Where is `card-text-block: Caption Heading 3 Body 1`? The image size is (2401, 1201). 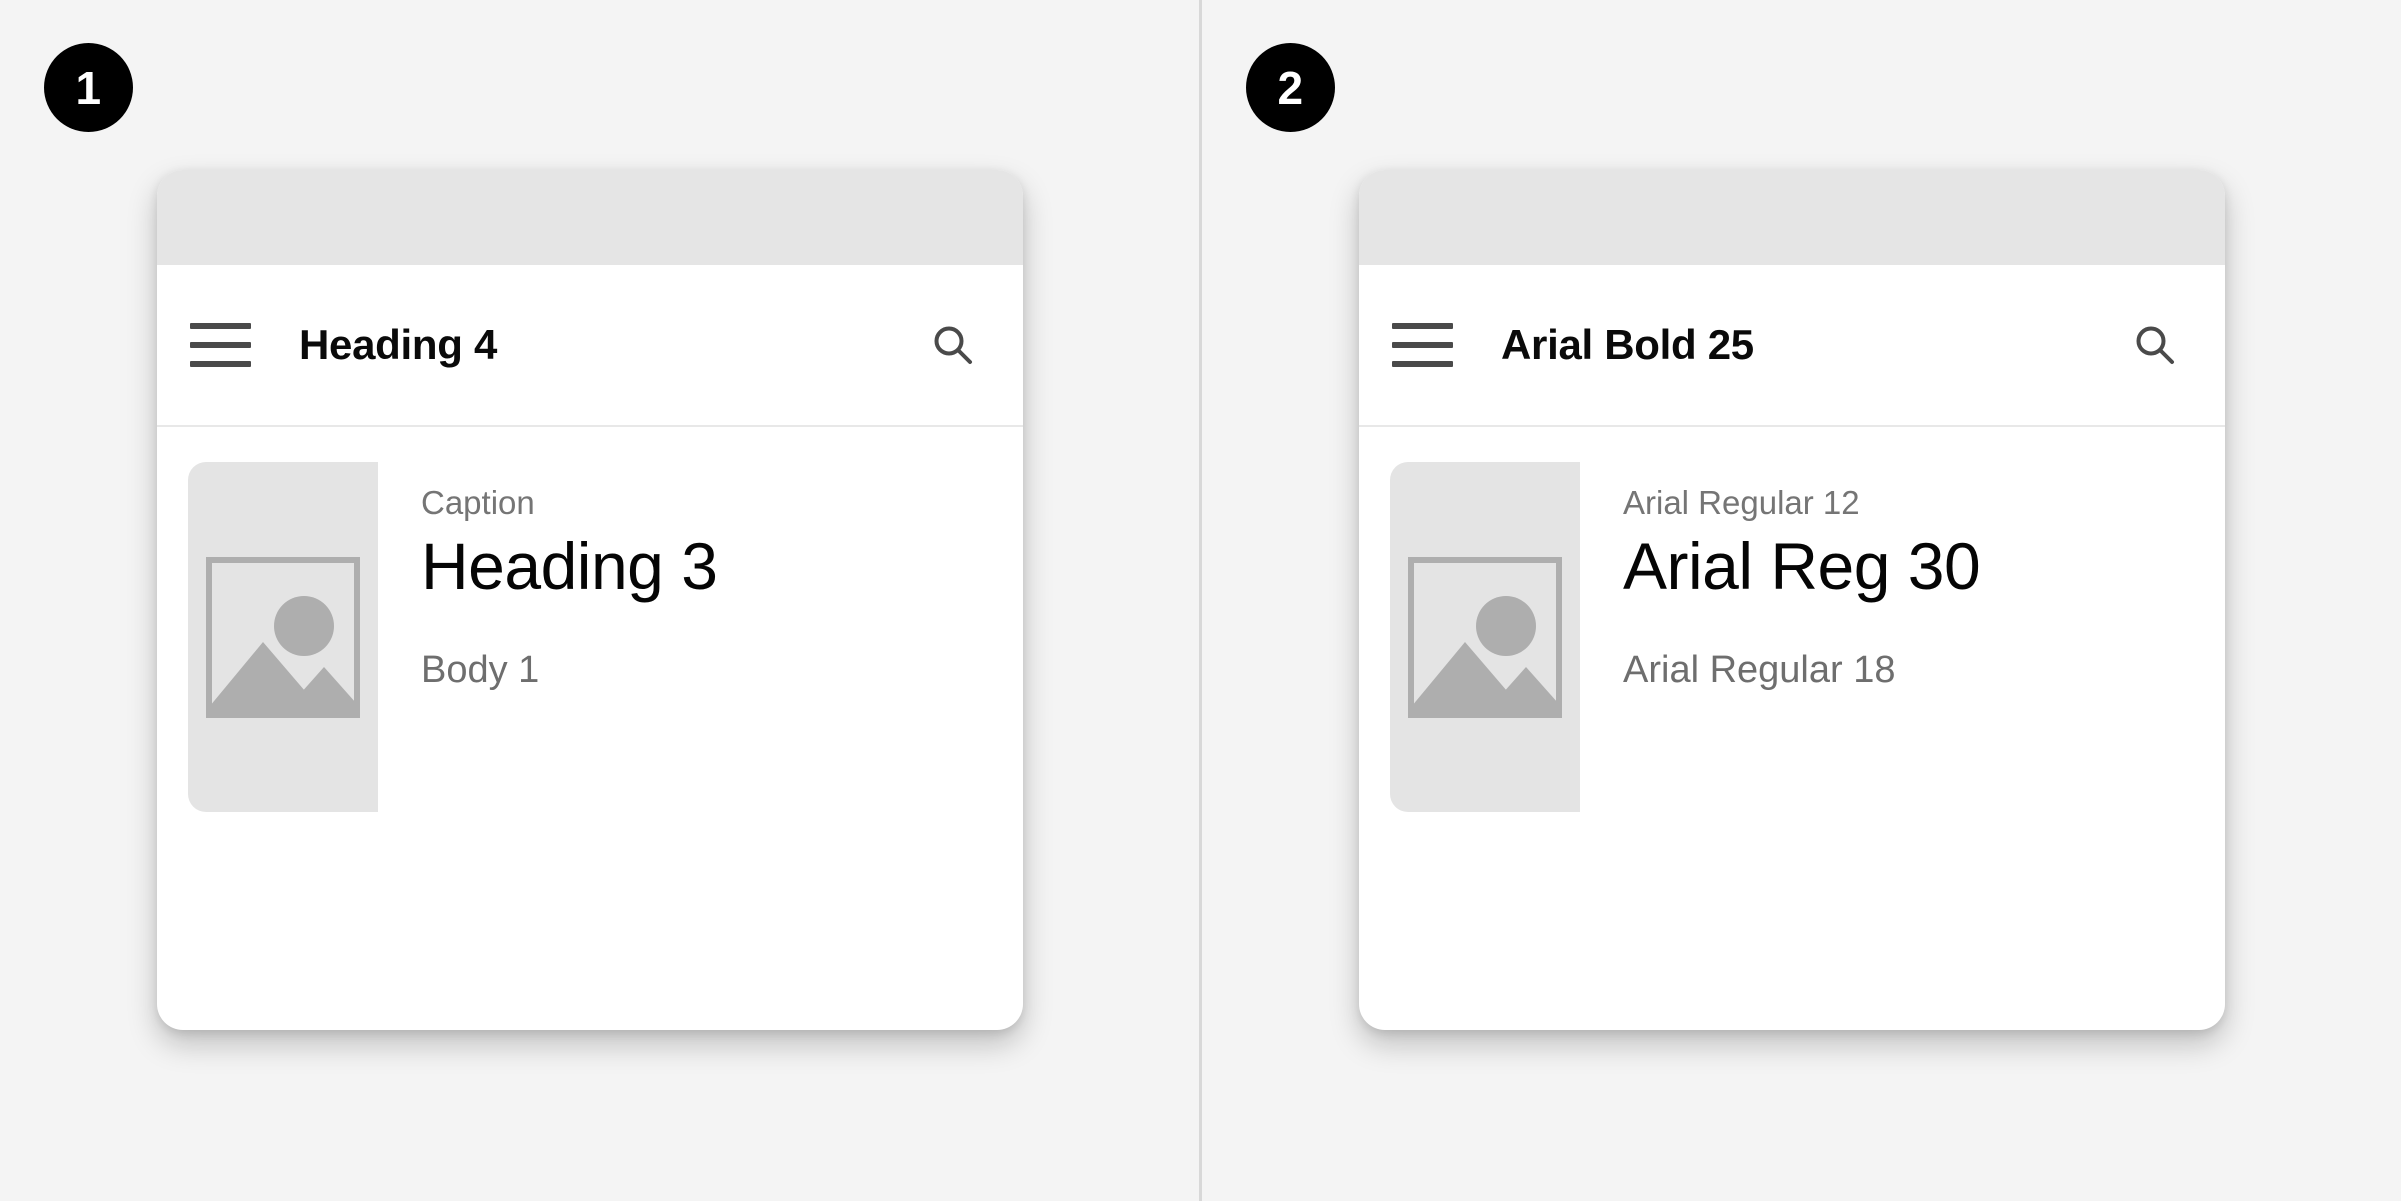
card-text-block: Caption Heading 3 Body 1 is located at coordinates (700, 637).